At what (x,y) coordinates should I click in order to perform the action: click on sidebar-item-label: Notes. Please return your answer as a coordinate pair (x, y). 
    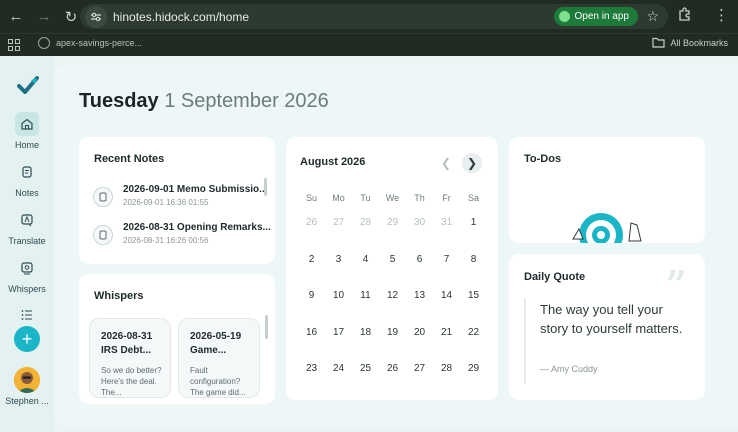
    Looking at the image, I should click on (27, 193).